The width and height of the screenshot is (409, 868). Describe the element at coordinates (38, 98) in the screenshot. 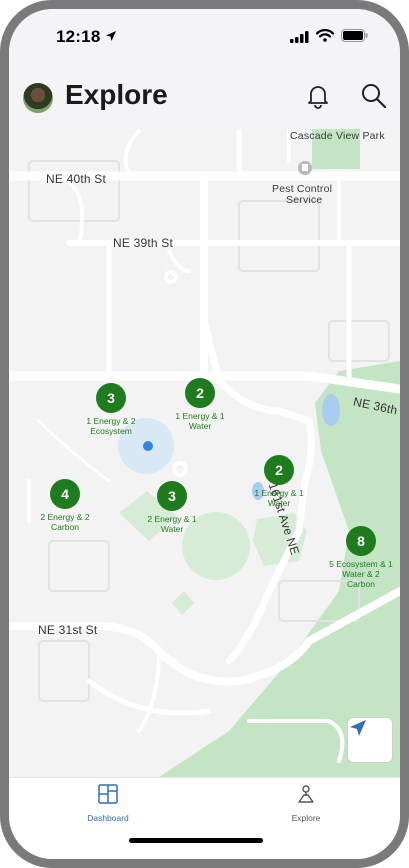

I see `avatar` at that location.